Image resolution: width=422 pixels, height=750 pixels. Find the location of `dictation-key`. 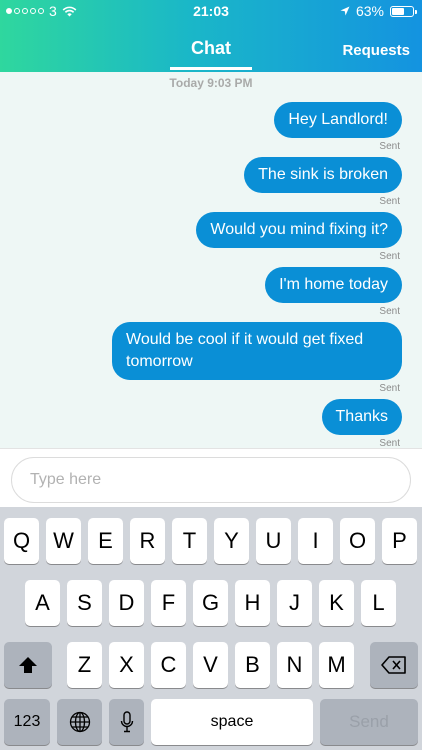

dictation-key is located at coordinates (126, 722).